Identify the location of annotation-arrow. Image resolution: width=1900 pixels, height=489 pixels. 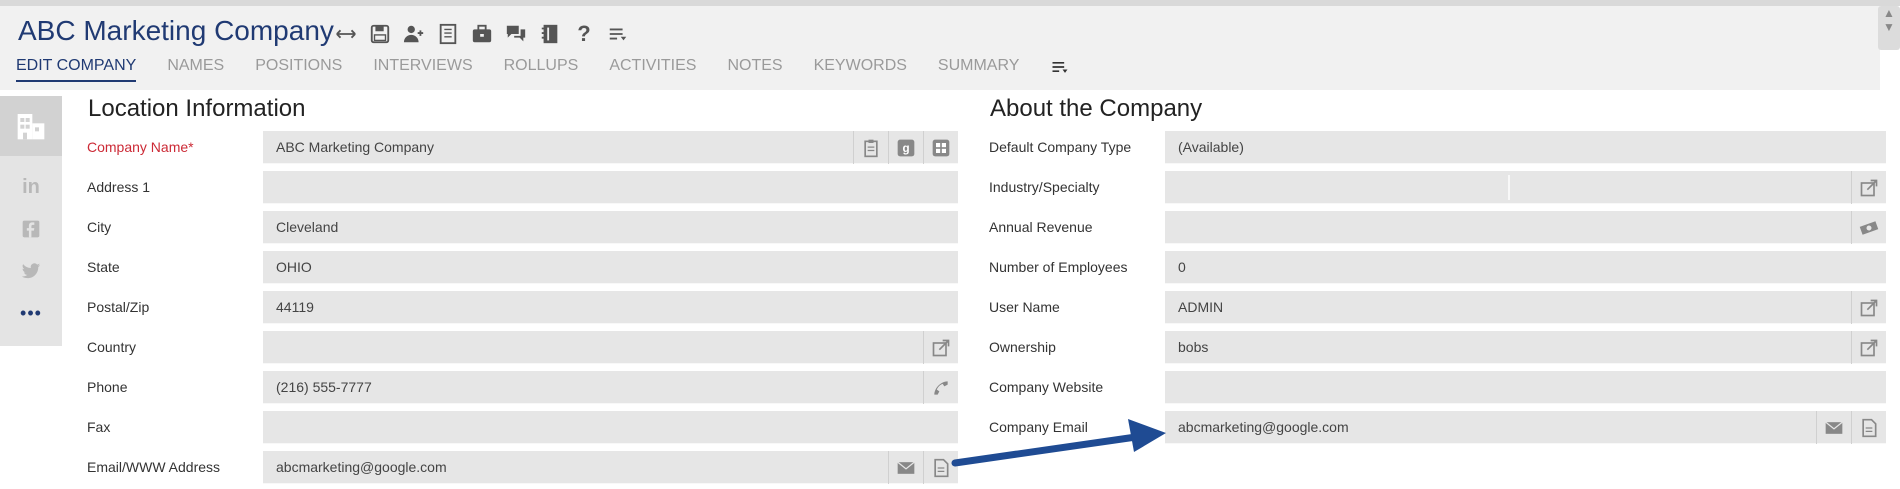
(1058, 443).